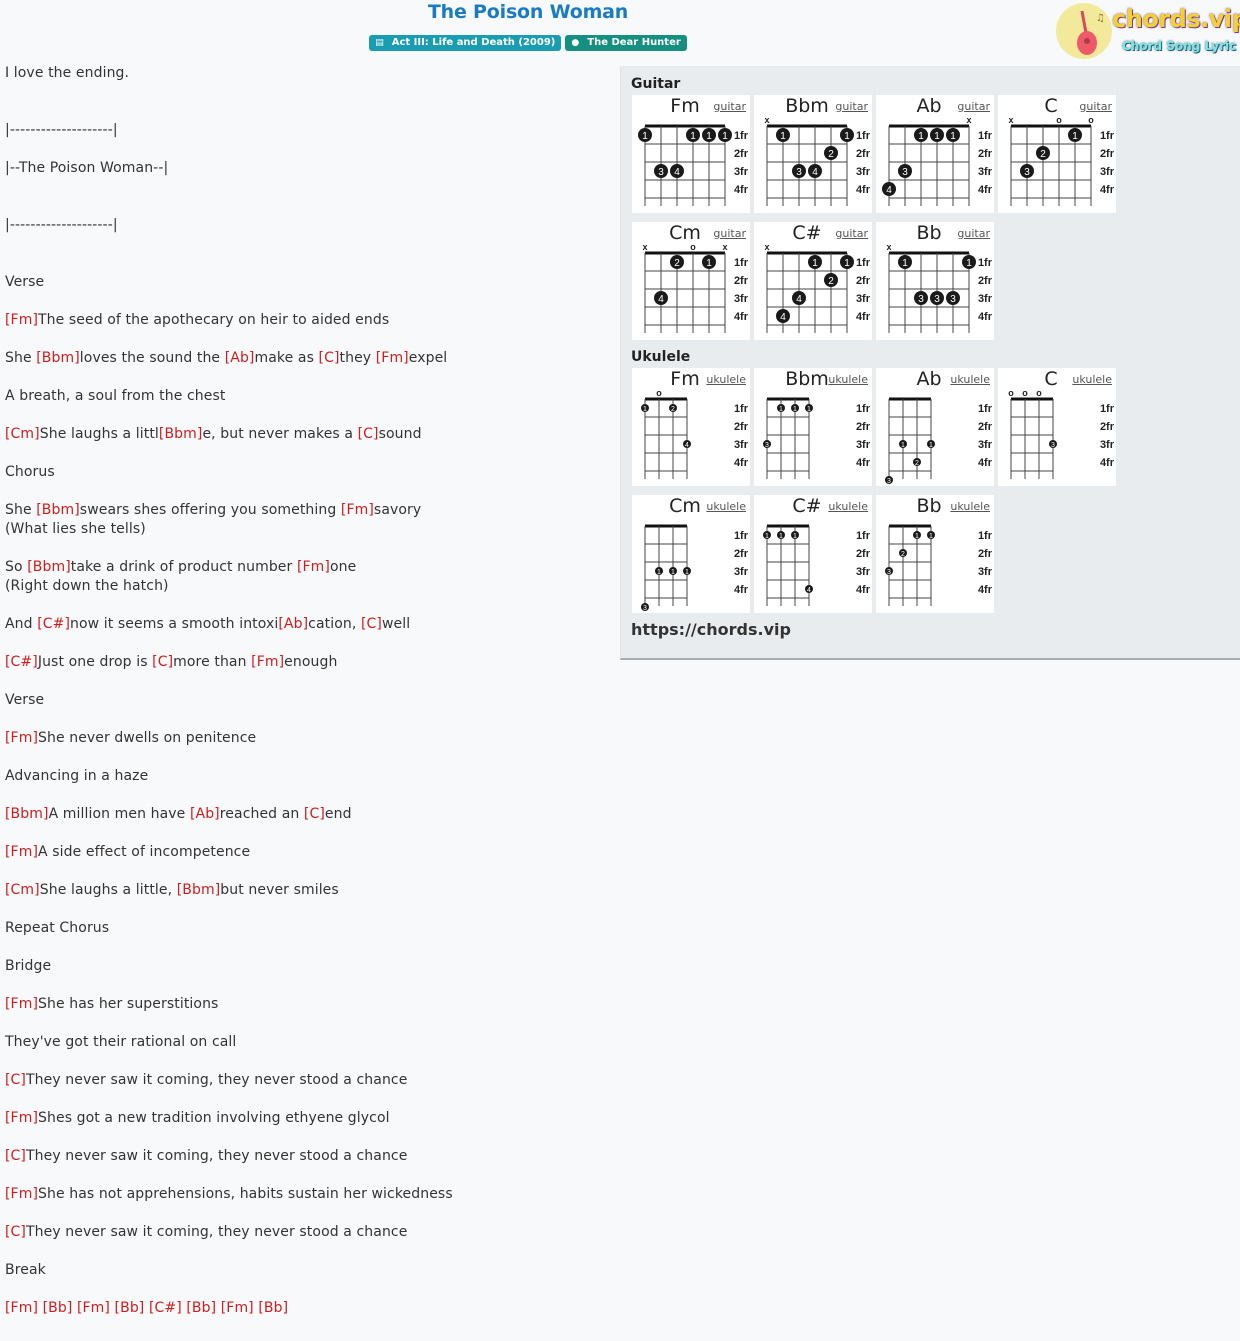 The width and height of the screenshot is (1240, 1341). I want to click on site-logo: ♫ chords.vip Chord Song Lyric, so click(1147, 32).